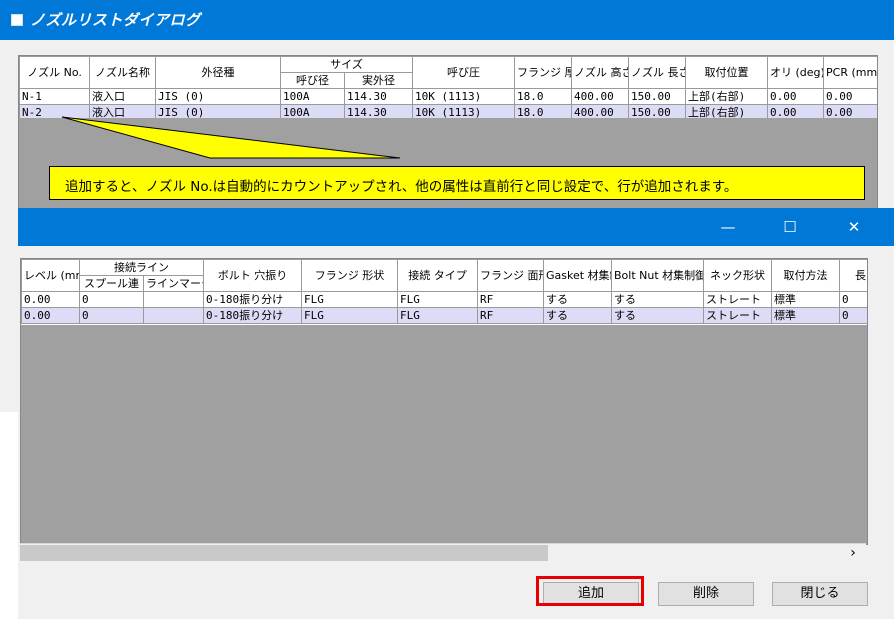 This screenshot has width=894, height=619. What do you see at coordinates (284, 553) in the screenshot?
I see `scrollbar-thumb` at bounding box center [284, 553].